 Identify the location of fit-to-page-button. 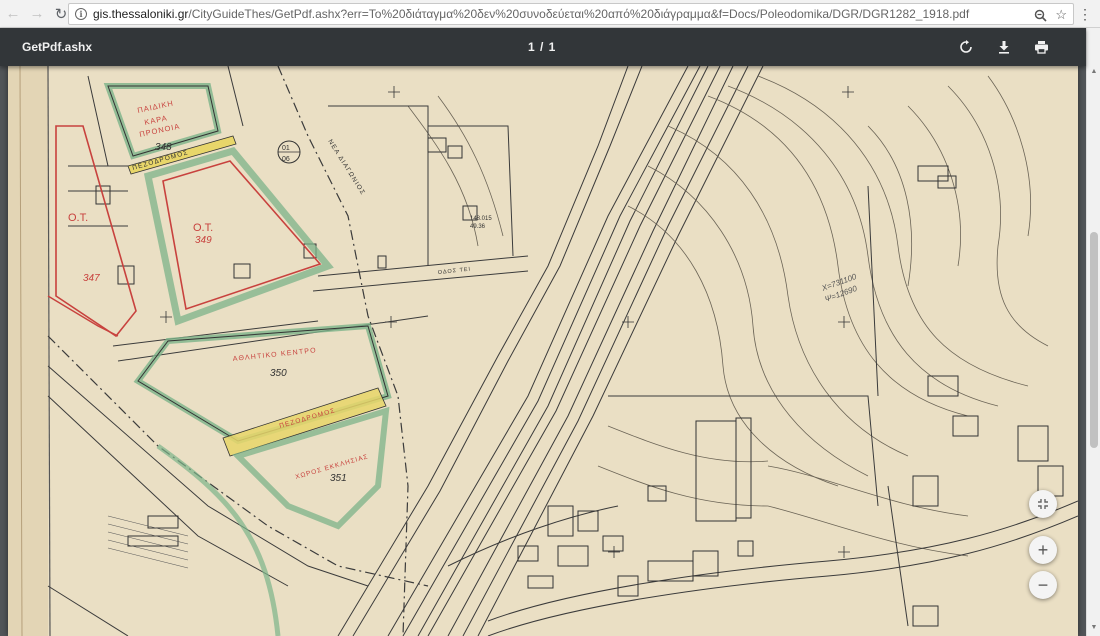
(1043, 504).